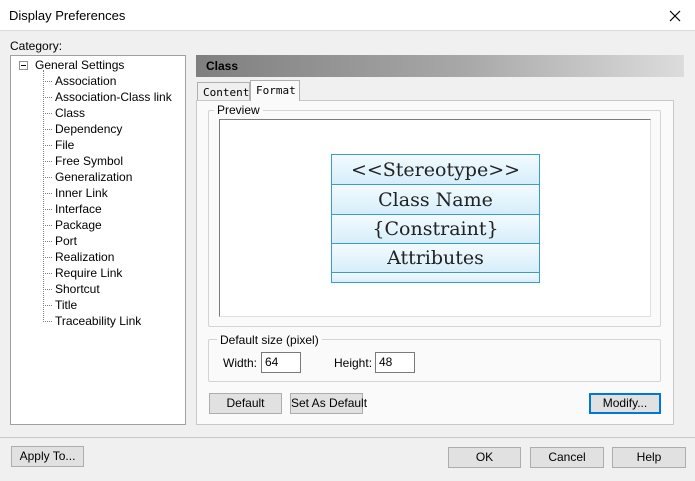 The height and width of the screenshot is (481, 695). Describe the element at coordinates (435, 200) in the screenshot. I see `uml-class-name: Class Name` at that location.